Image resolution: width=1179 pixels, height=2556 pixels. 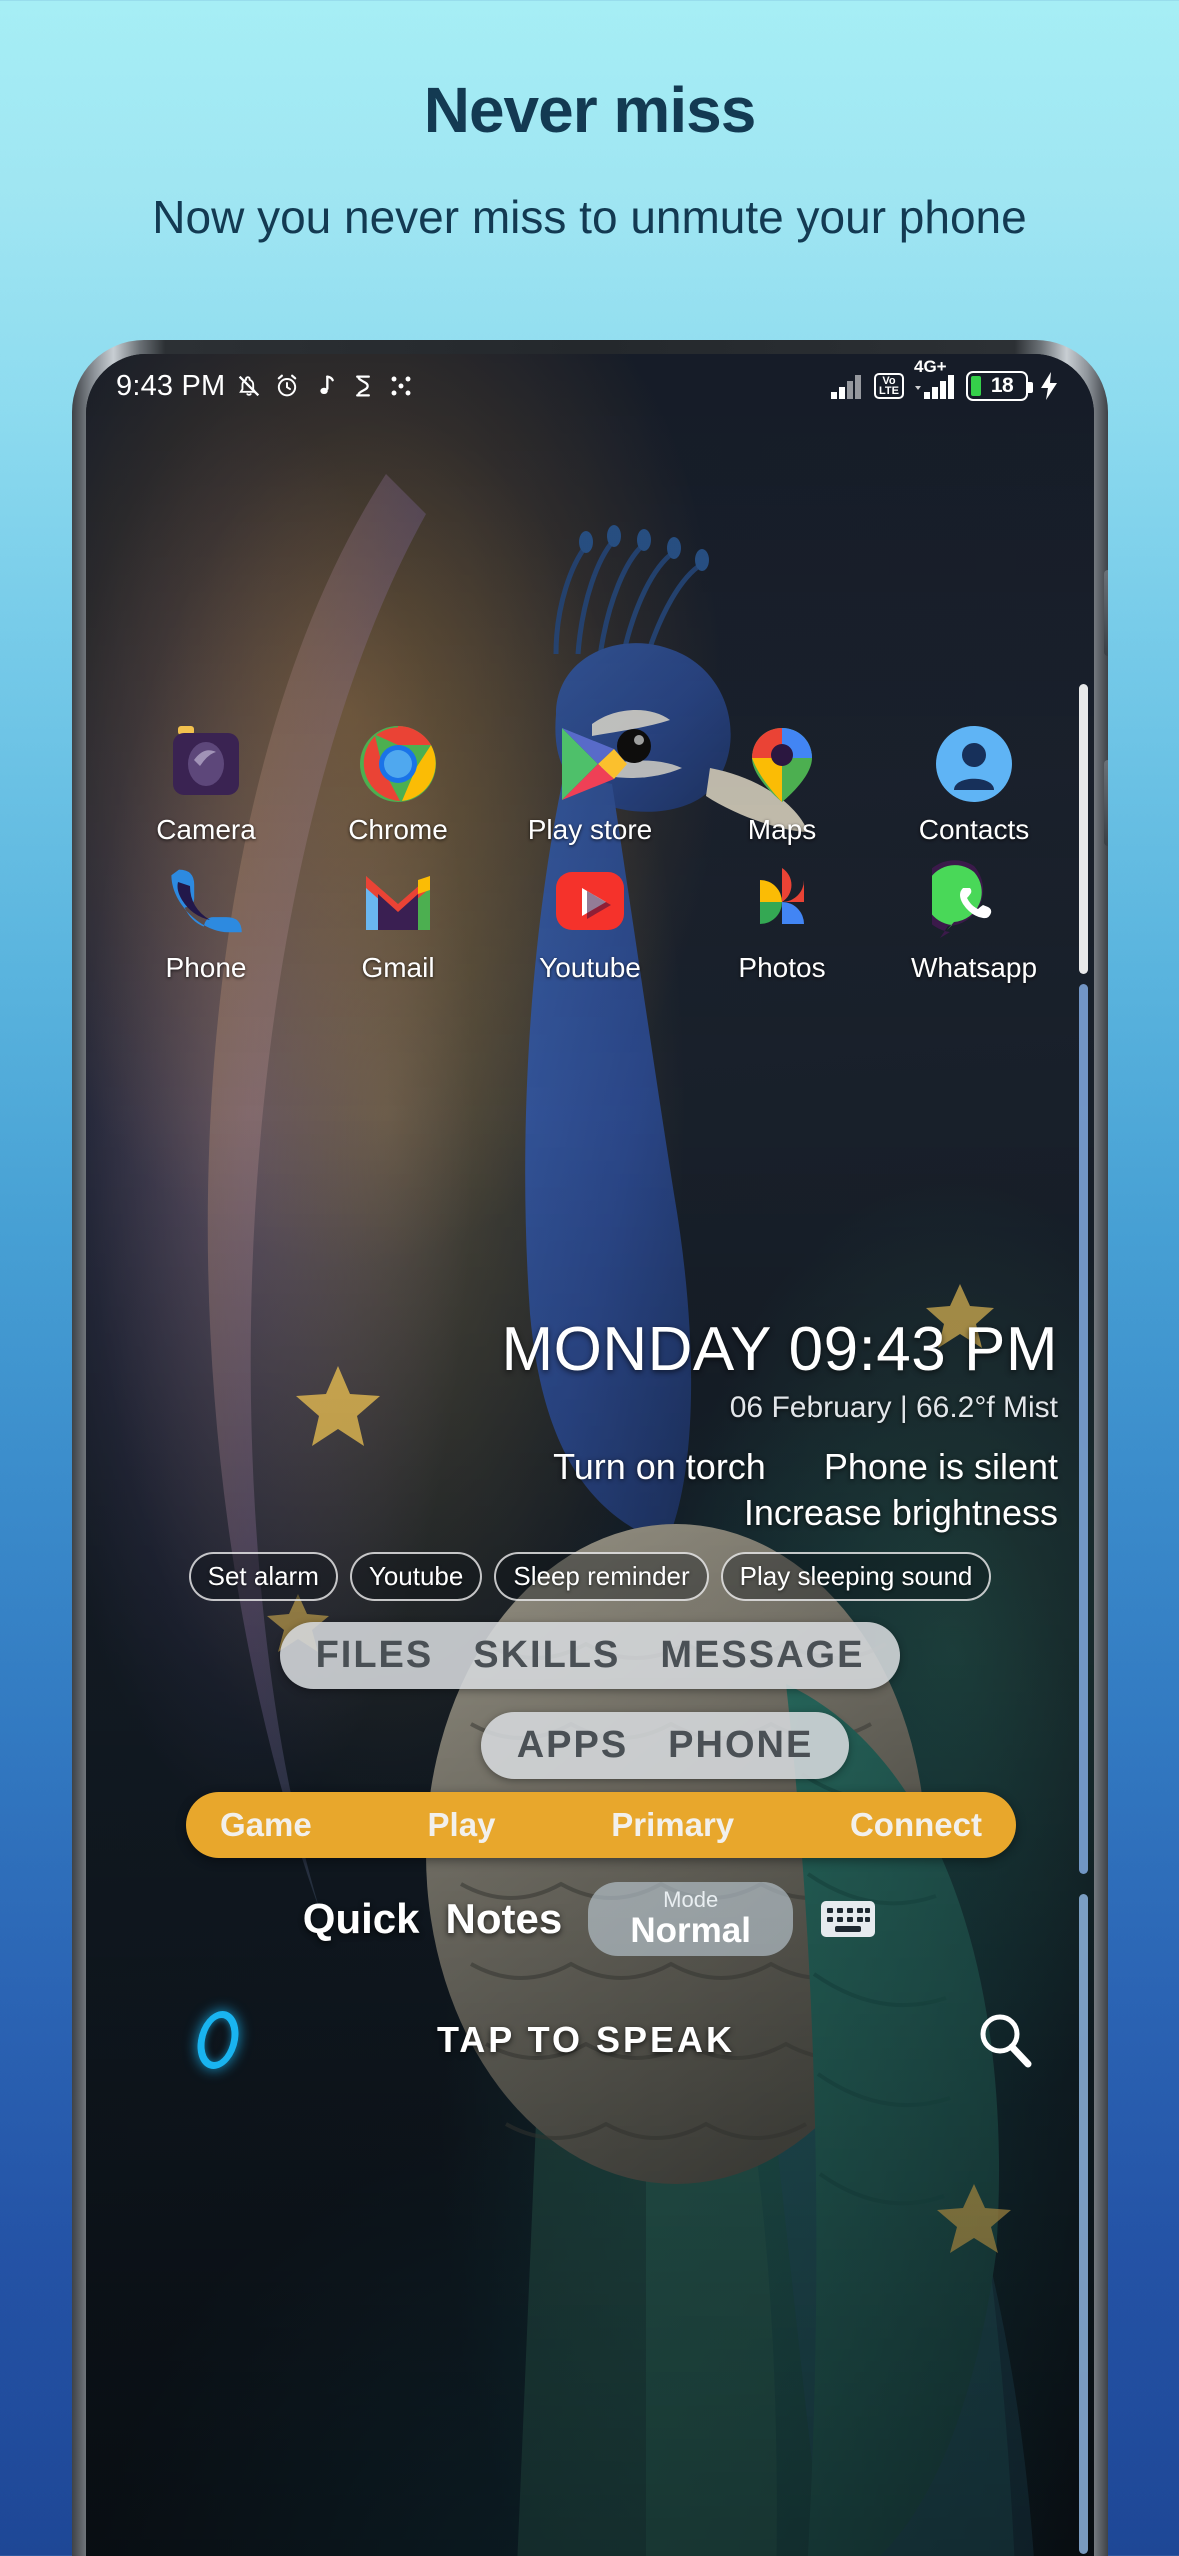 What do you see at coordinates (590, 967) in the screenshot?
I see `app-label: Youtube` at bounding box center [590, 967].